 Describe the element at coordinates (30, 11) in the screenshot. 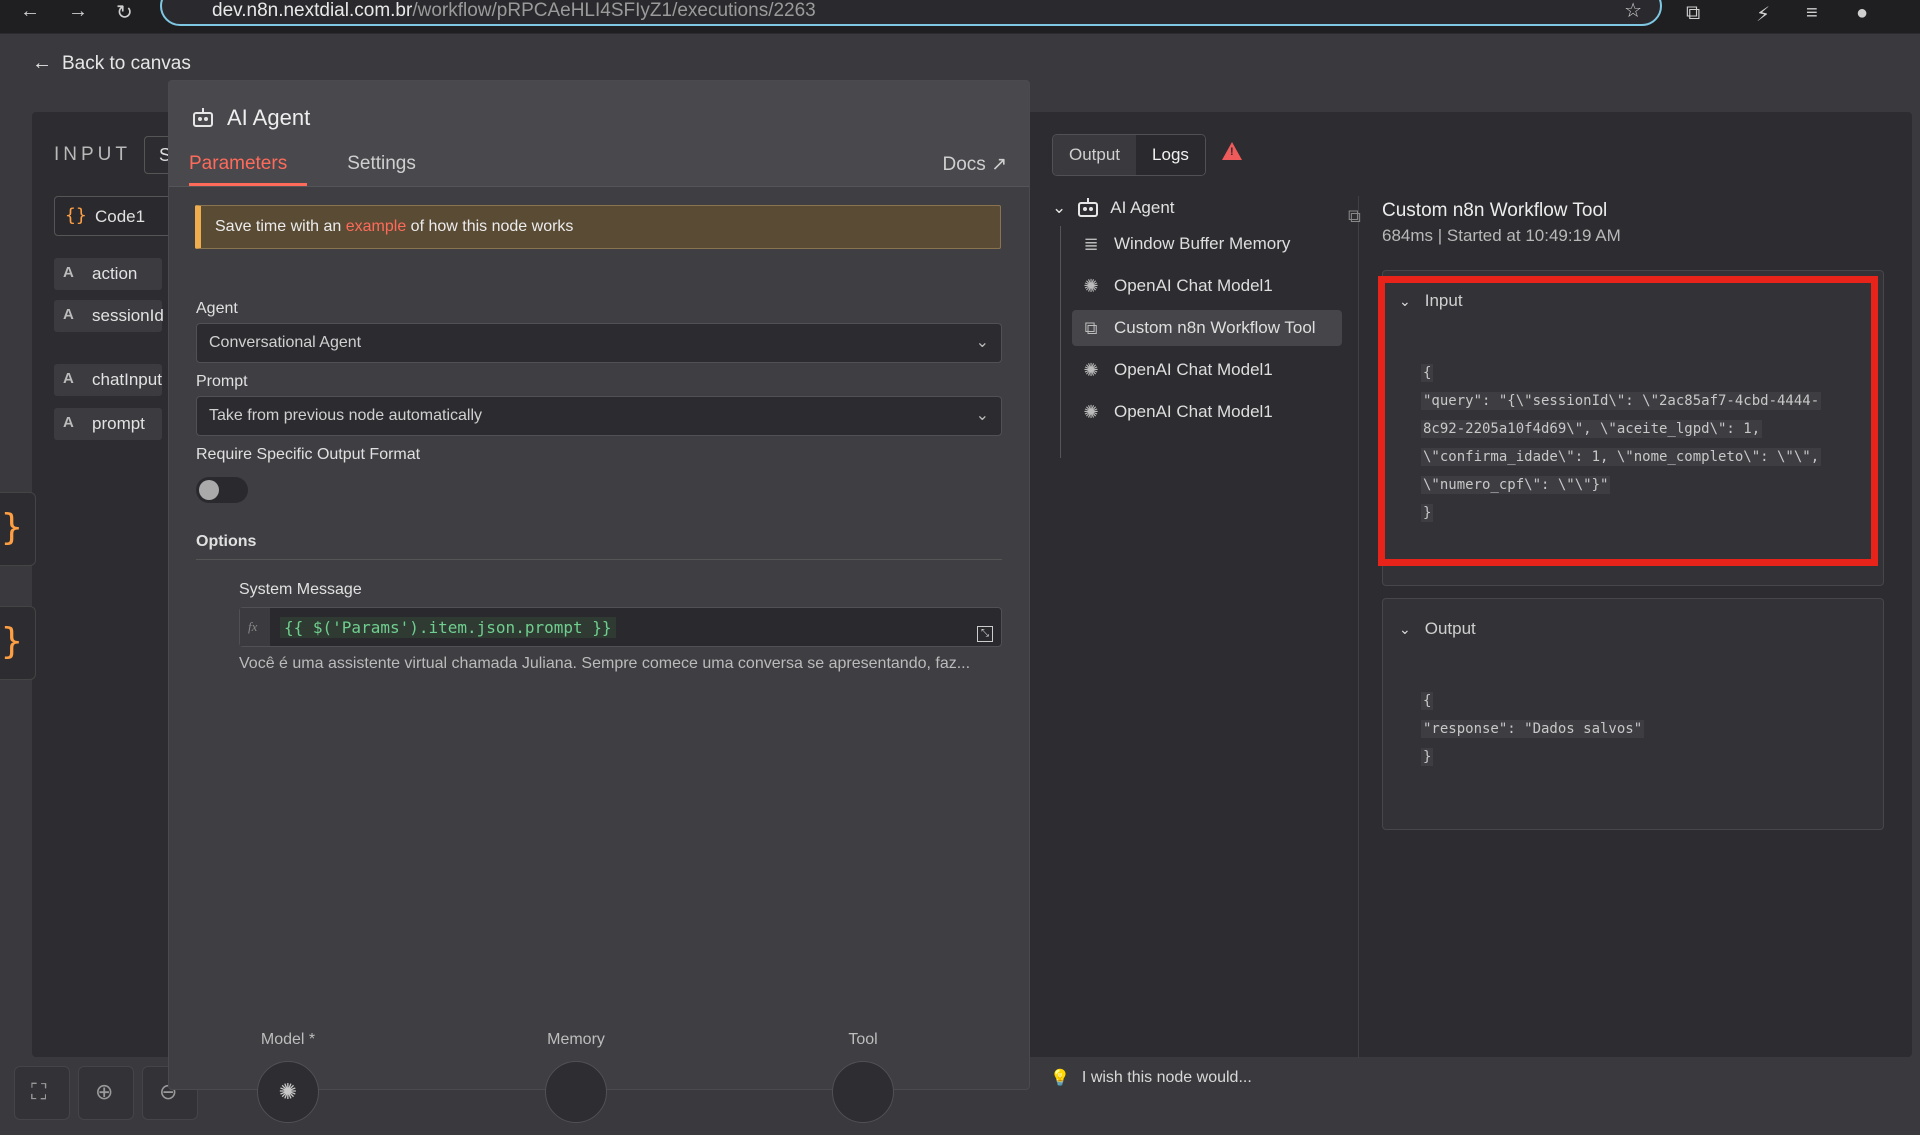

I see `browser-back-icon: ←` at that location.